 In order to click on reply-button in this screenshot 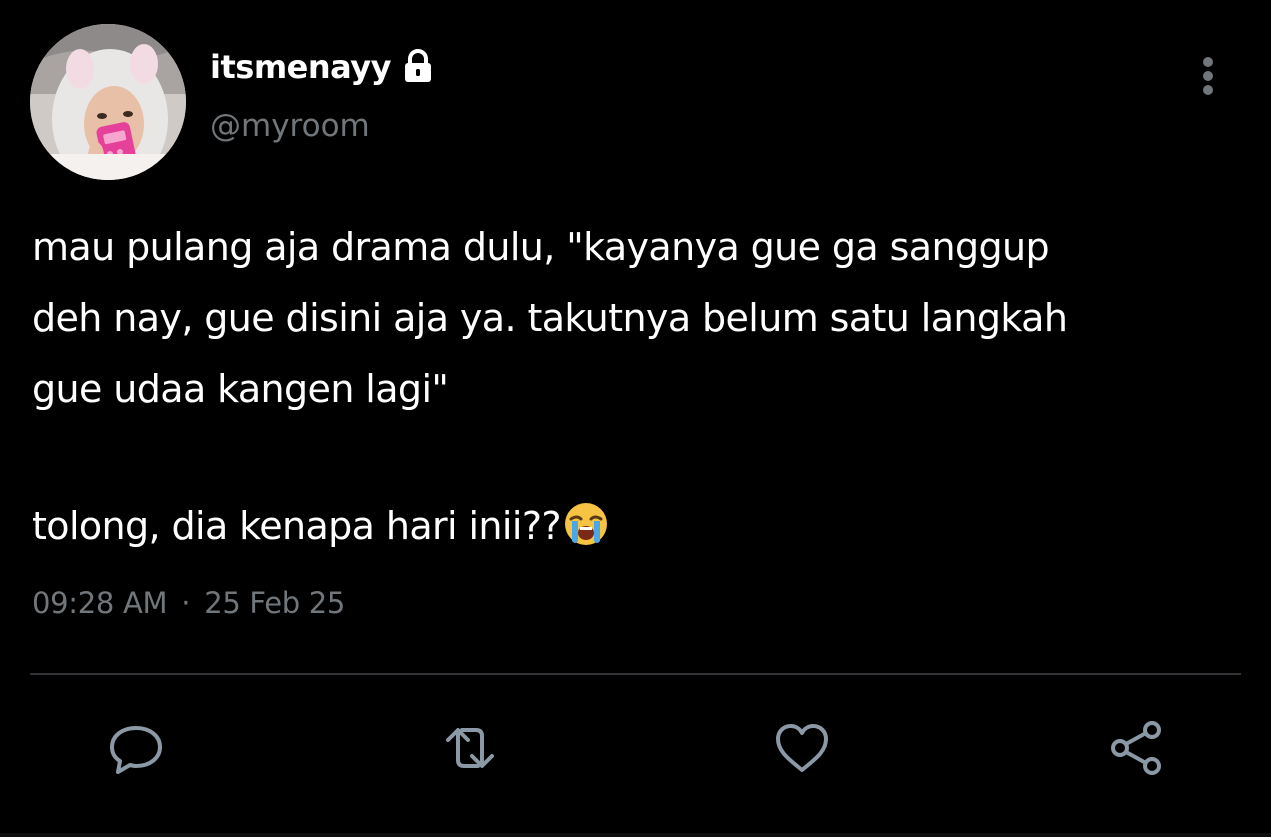, I will do `click(136, 748)`.